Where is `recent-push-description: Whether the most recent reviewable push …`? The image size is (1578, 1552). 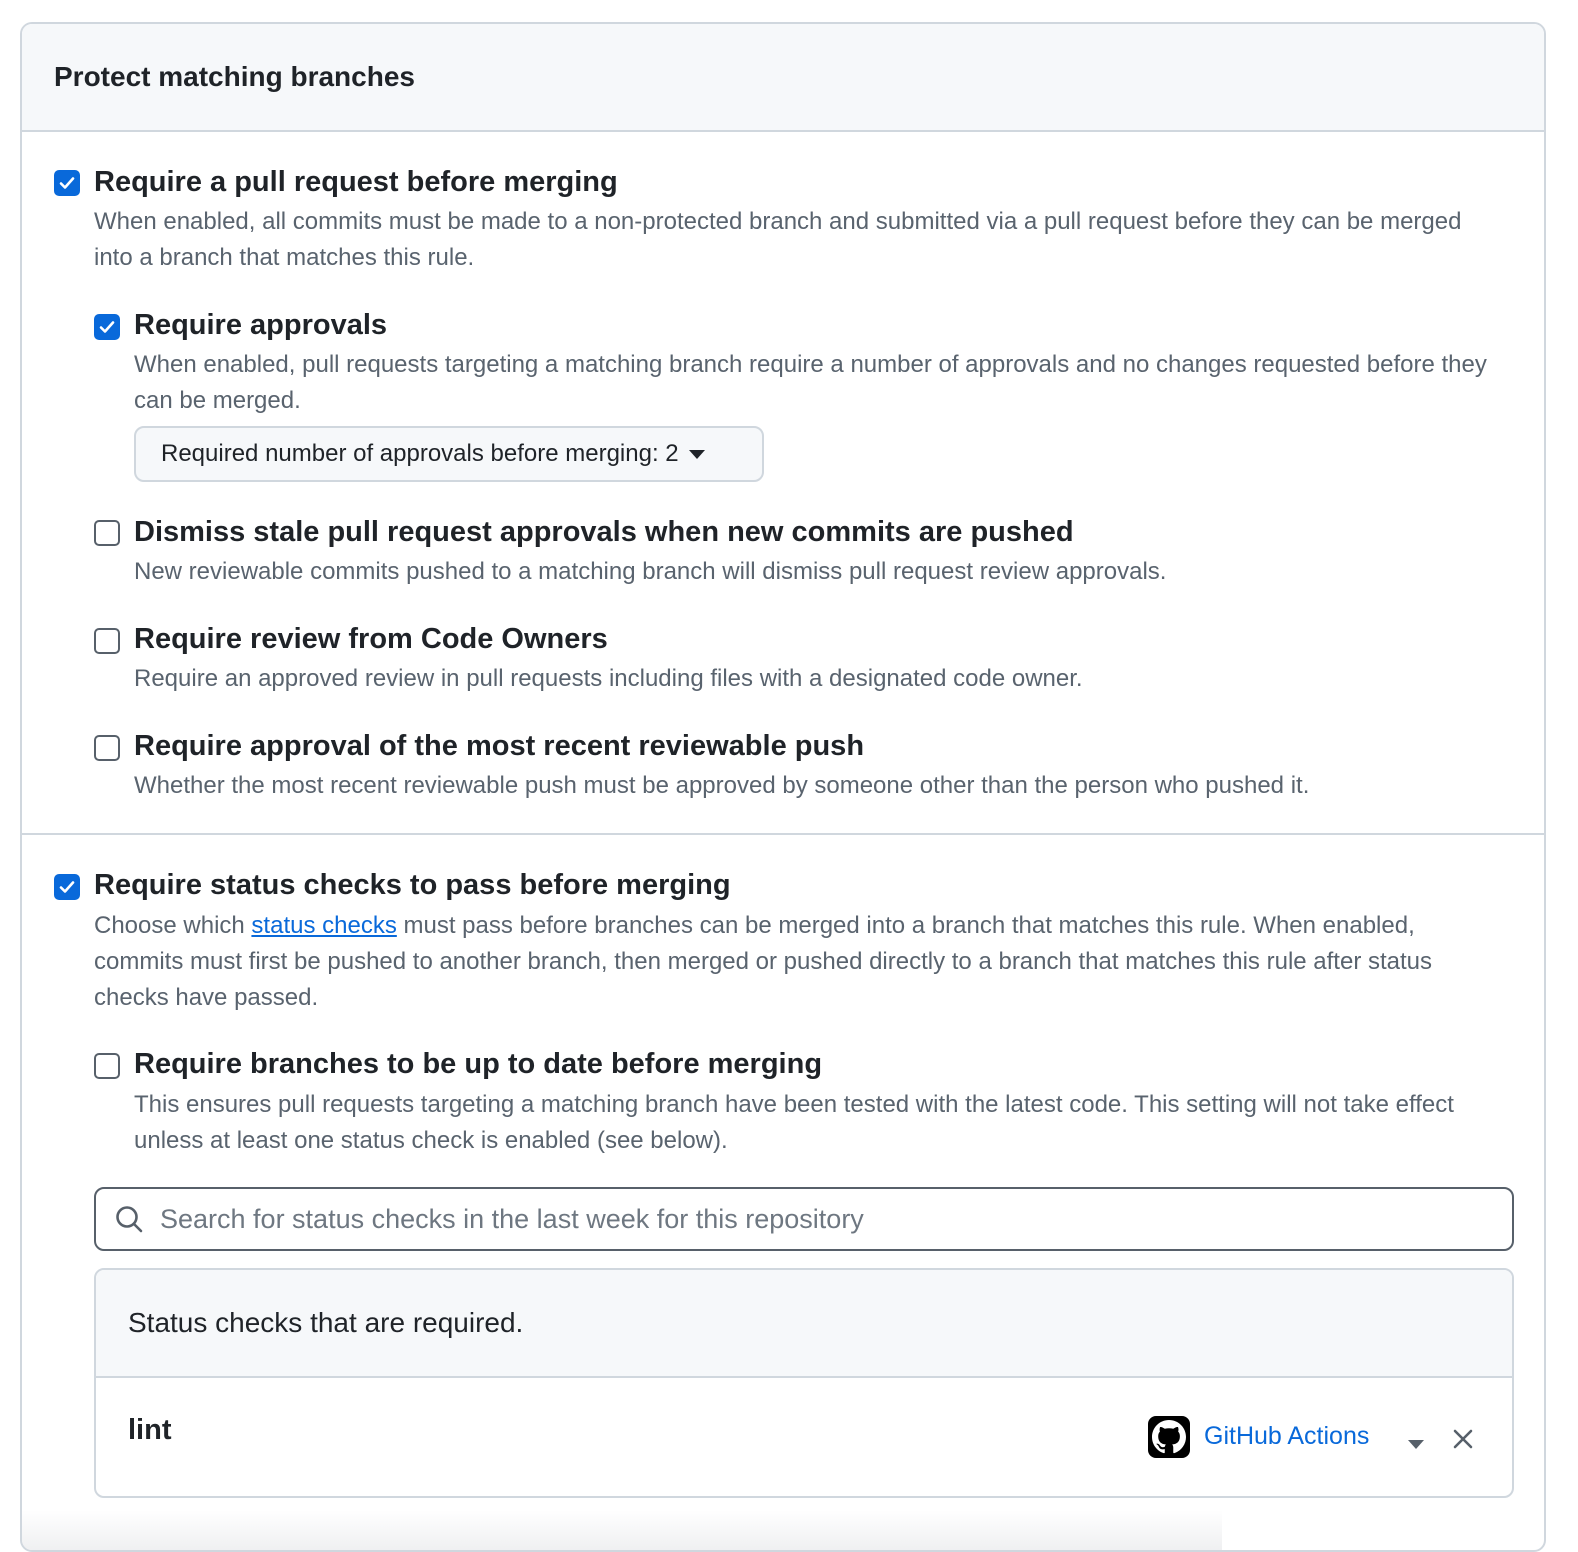
recent-push-description: Whether the most recent reviewable push … is located at coordinates (722, 785).